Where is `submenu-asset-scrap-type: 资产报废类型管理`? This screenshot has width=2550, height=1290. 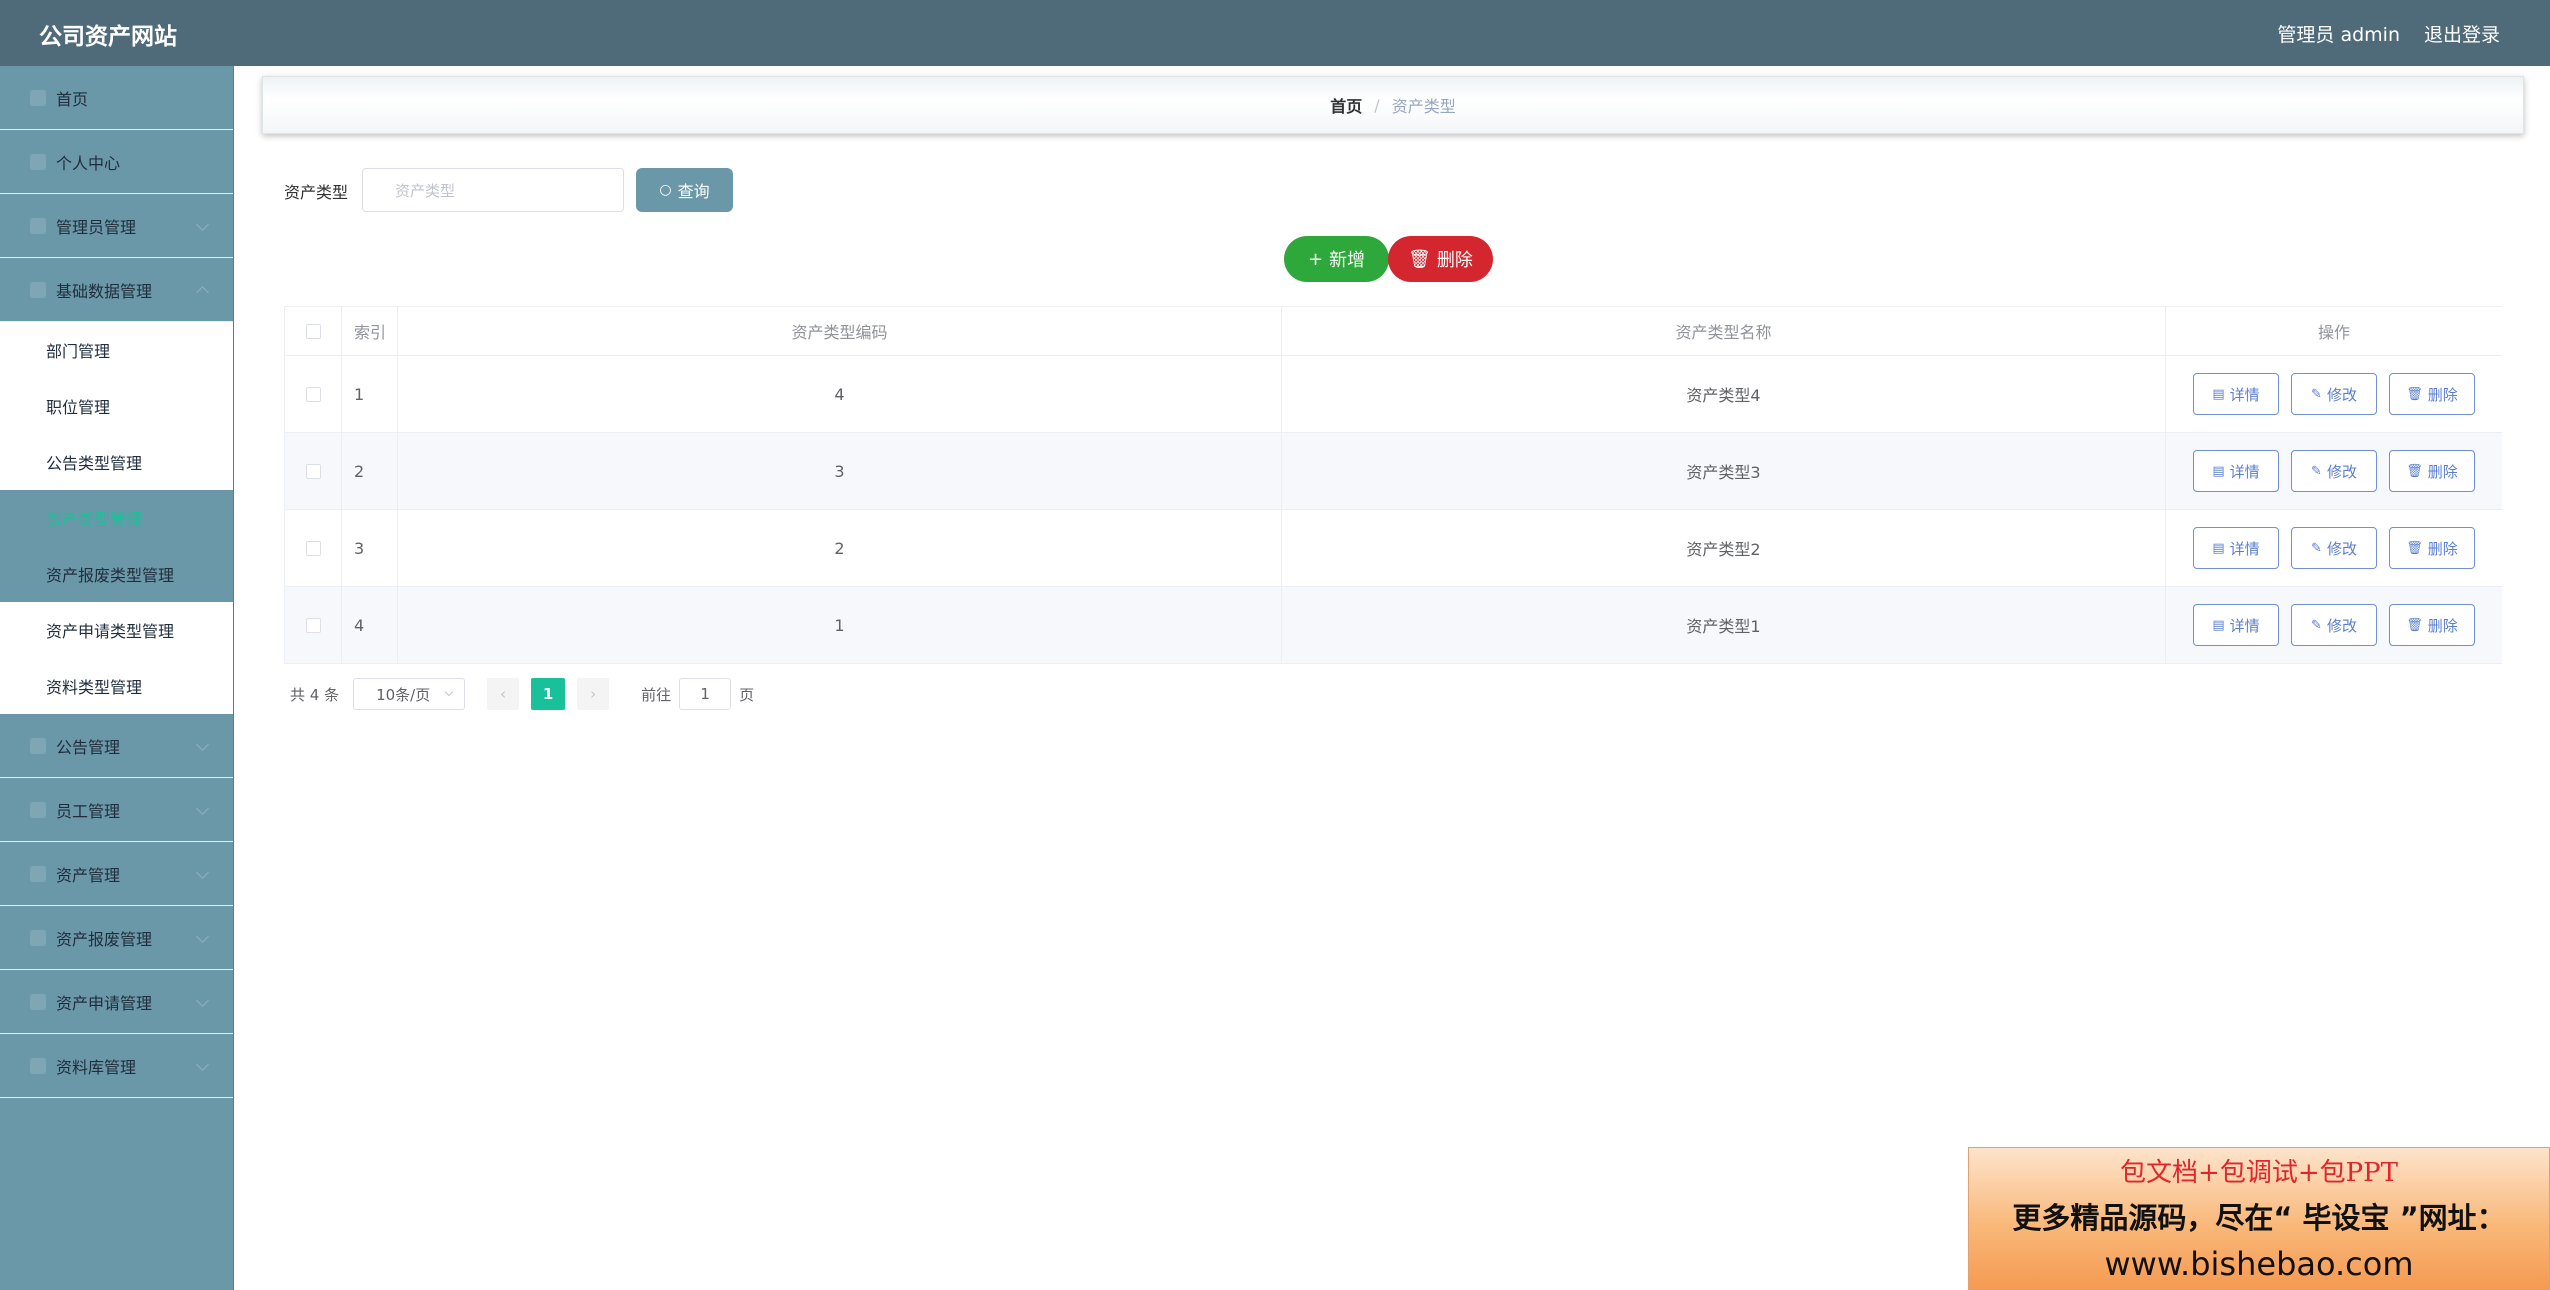 submenu-asset-scrap-type: 资产报废类型管理 is located at coordinates (116, 574).